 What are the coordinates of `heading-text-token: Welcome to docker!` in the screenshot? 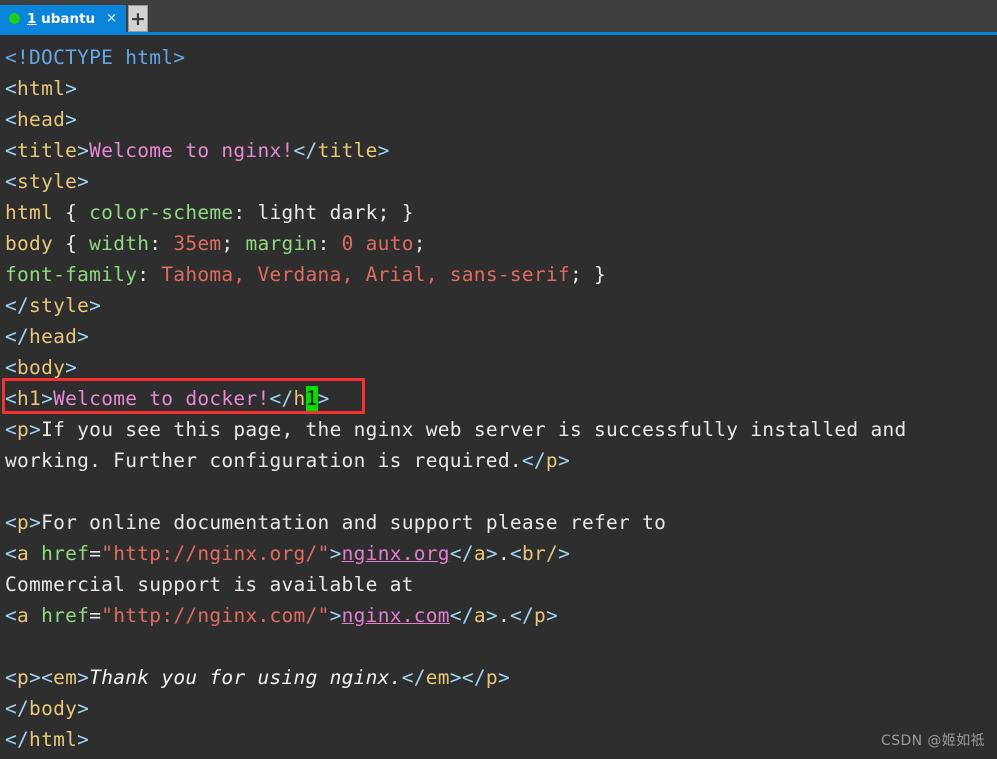 It's located at (161, 398).